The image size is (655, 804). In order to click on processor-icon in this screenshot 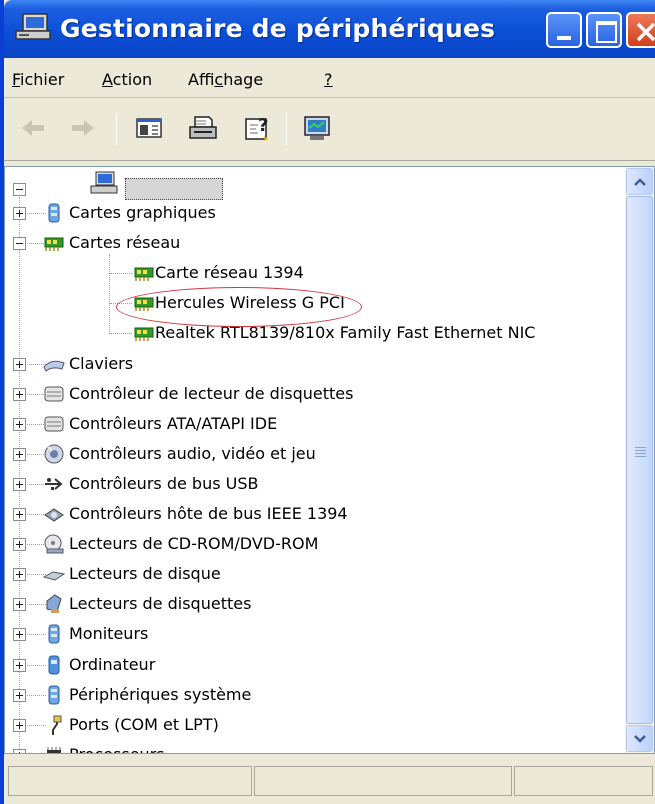, I will do `click(54, 749)`.